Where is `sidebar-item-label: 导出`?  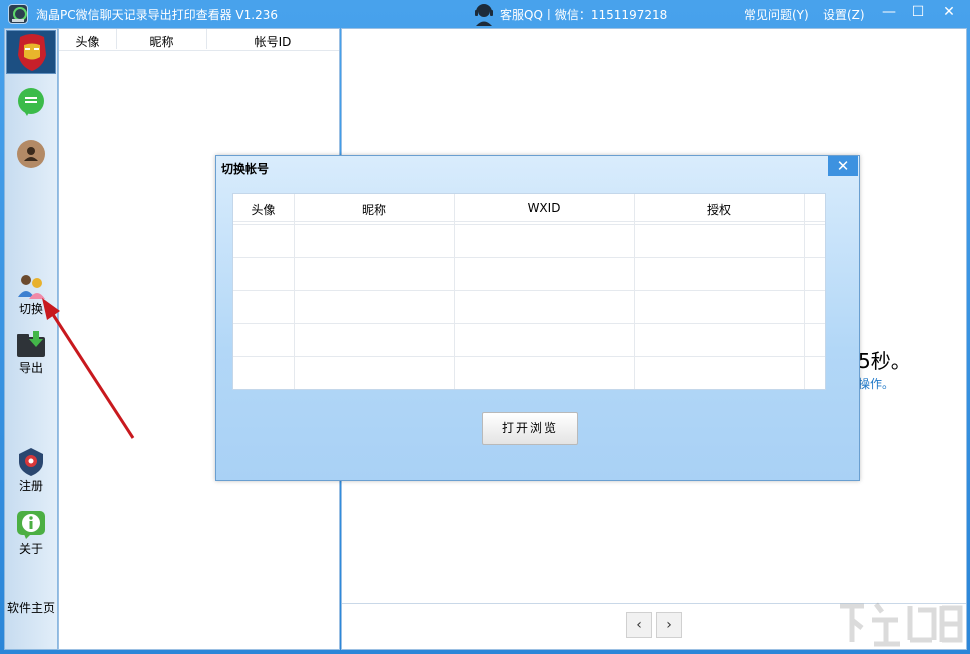 sidebar-item-label: 导出 is located at coordinates (30, 368).